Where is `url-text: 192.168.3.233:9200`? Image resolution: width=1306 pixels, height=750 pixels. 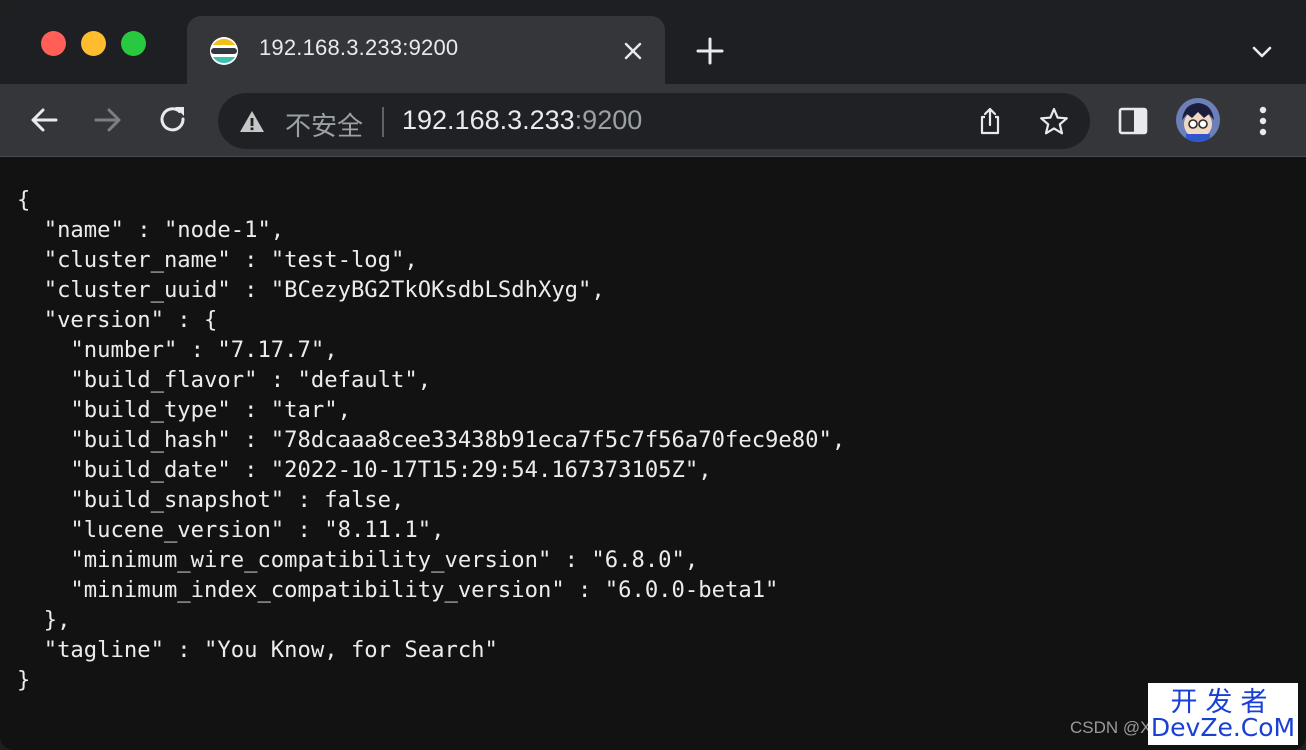 url-text: 192.168.3.233:9200 is located at coordinates (522, 120).